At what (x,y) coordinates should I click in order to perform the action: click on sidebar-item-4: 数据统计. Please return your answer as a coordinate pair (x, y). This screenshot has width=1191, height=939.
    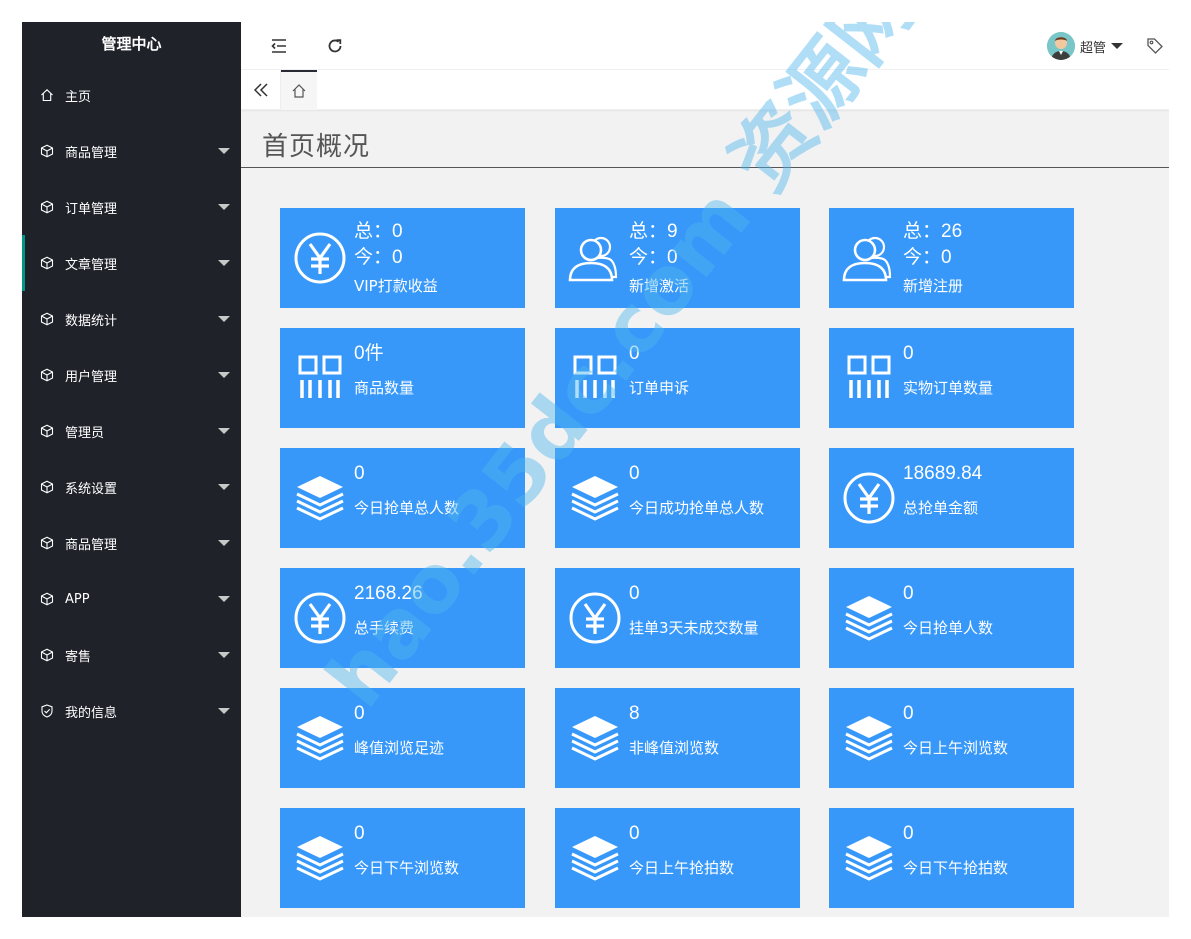
    Looking at the image, I should click on (131, 319).